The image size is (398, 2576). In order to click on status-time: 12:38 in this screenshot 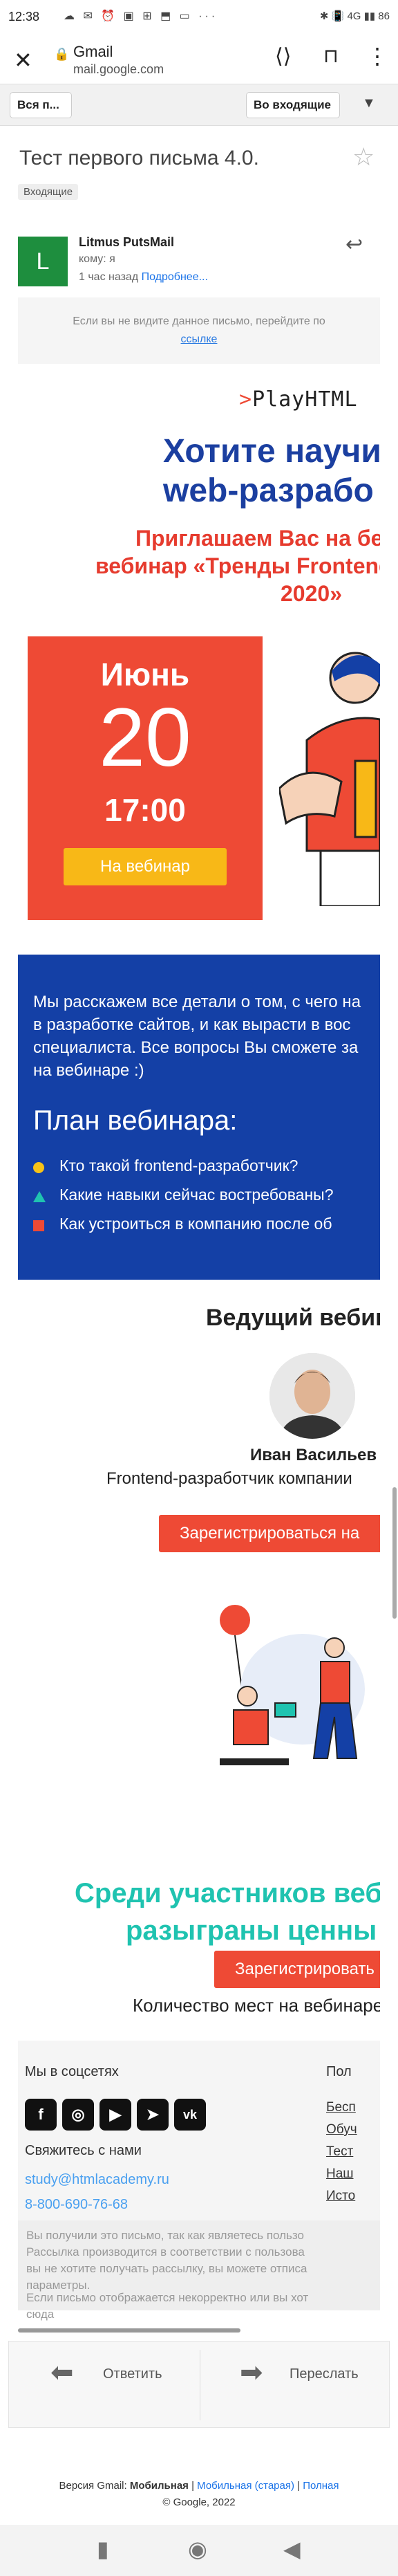, I will do `click(24, 17)`.